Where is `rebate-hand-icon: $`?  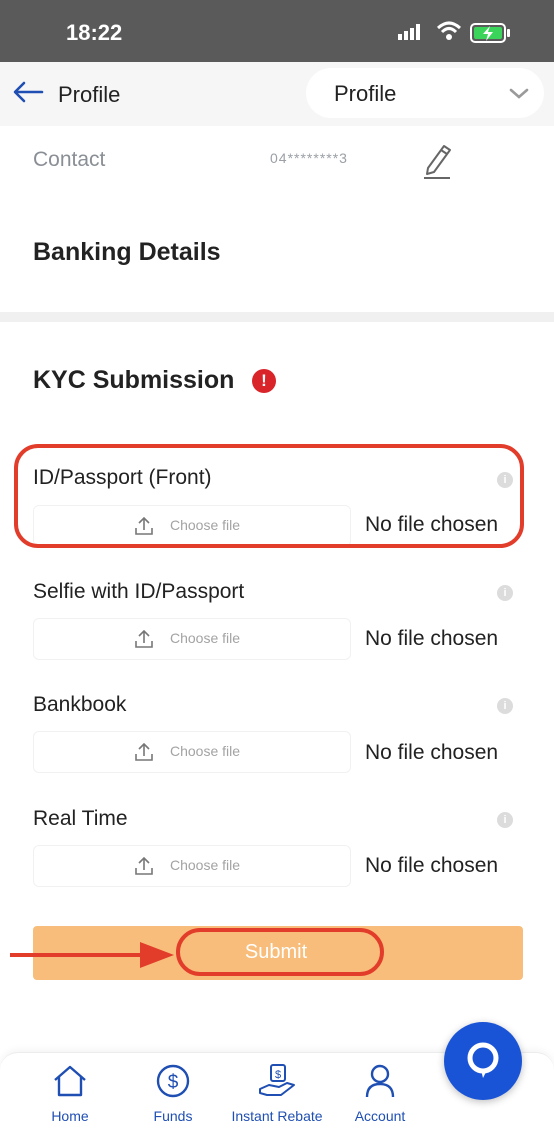
rebate-hand-icon: $ is located at coordinates (277, 1080).